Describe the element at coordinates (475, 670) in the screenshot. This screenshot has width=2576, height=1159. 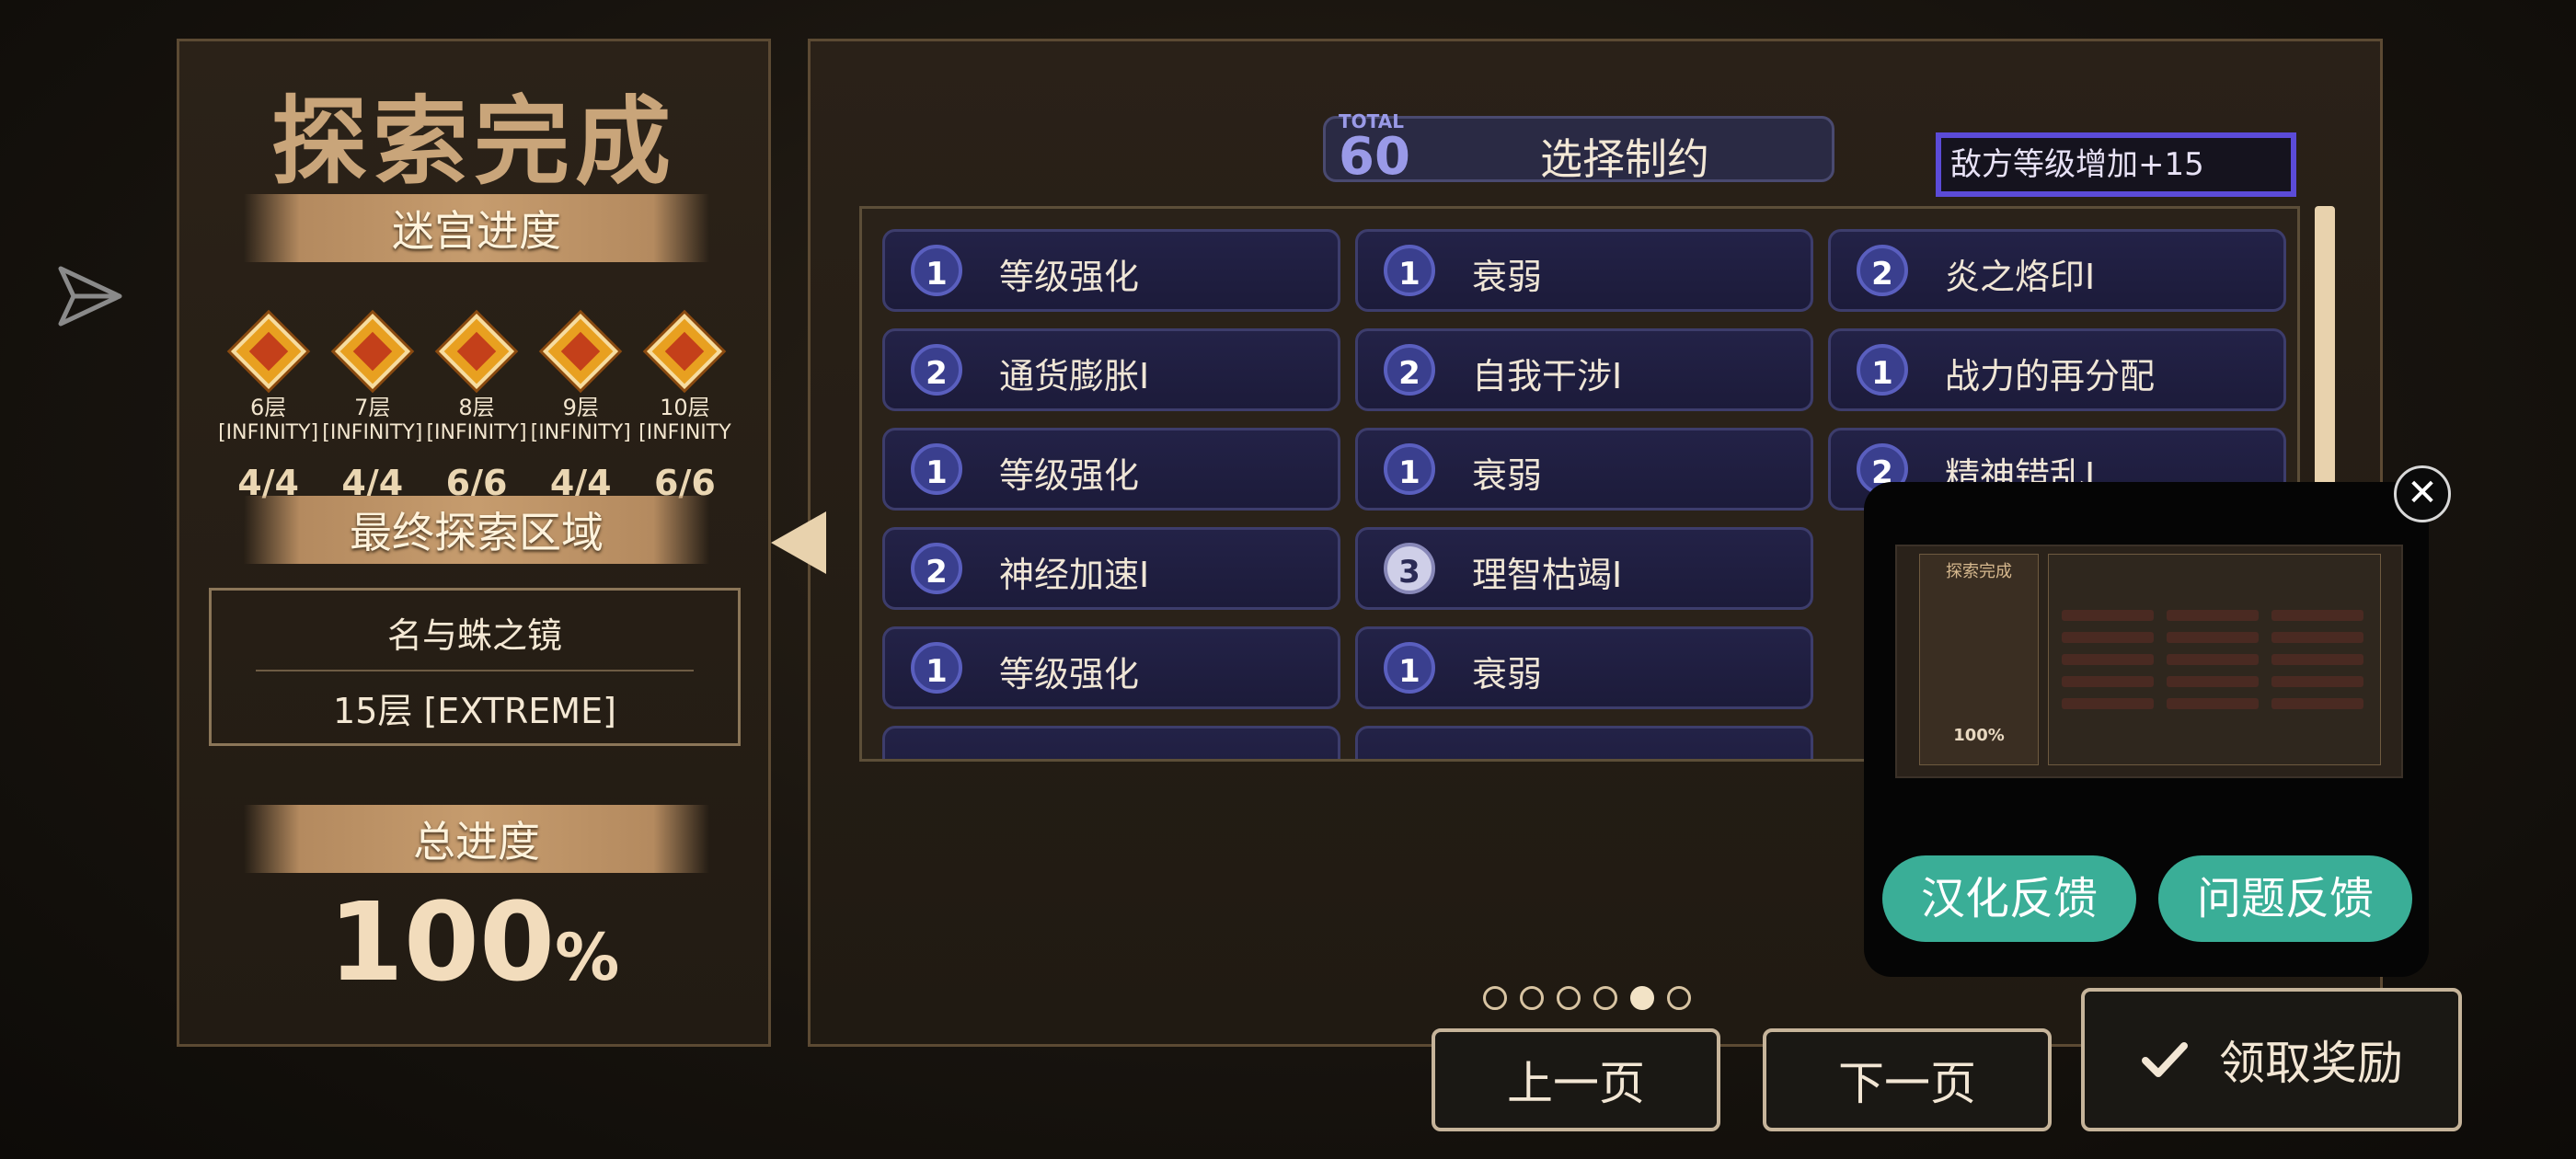
I see `divider` at that location.